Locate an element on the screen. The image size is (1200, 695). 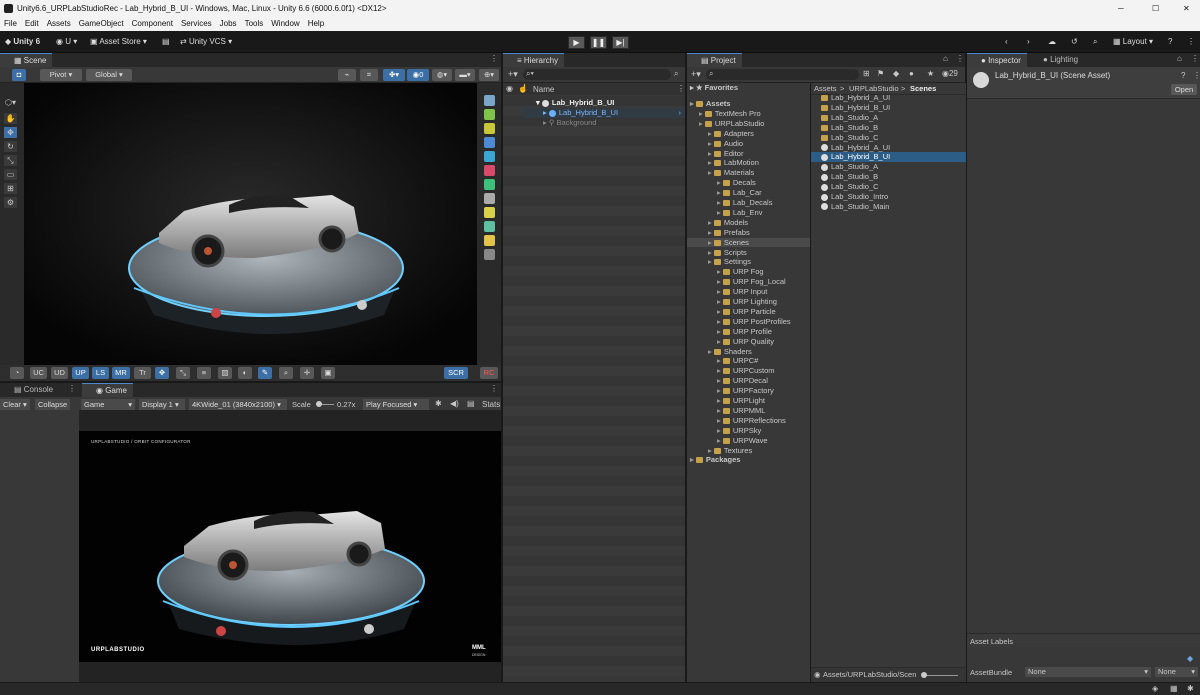
mr-button: MR is located at coordinates (121, 373).